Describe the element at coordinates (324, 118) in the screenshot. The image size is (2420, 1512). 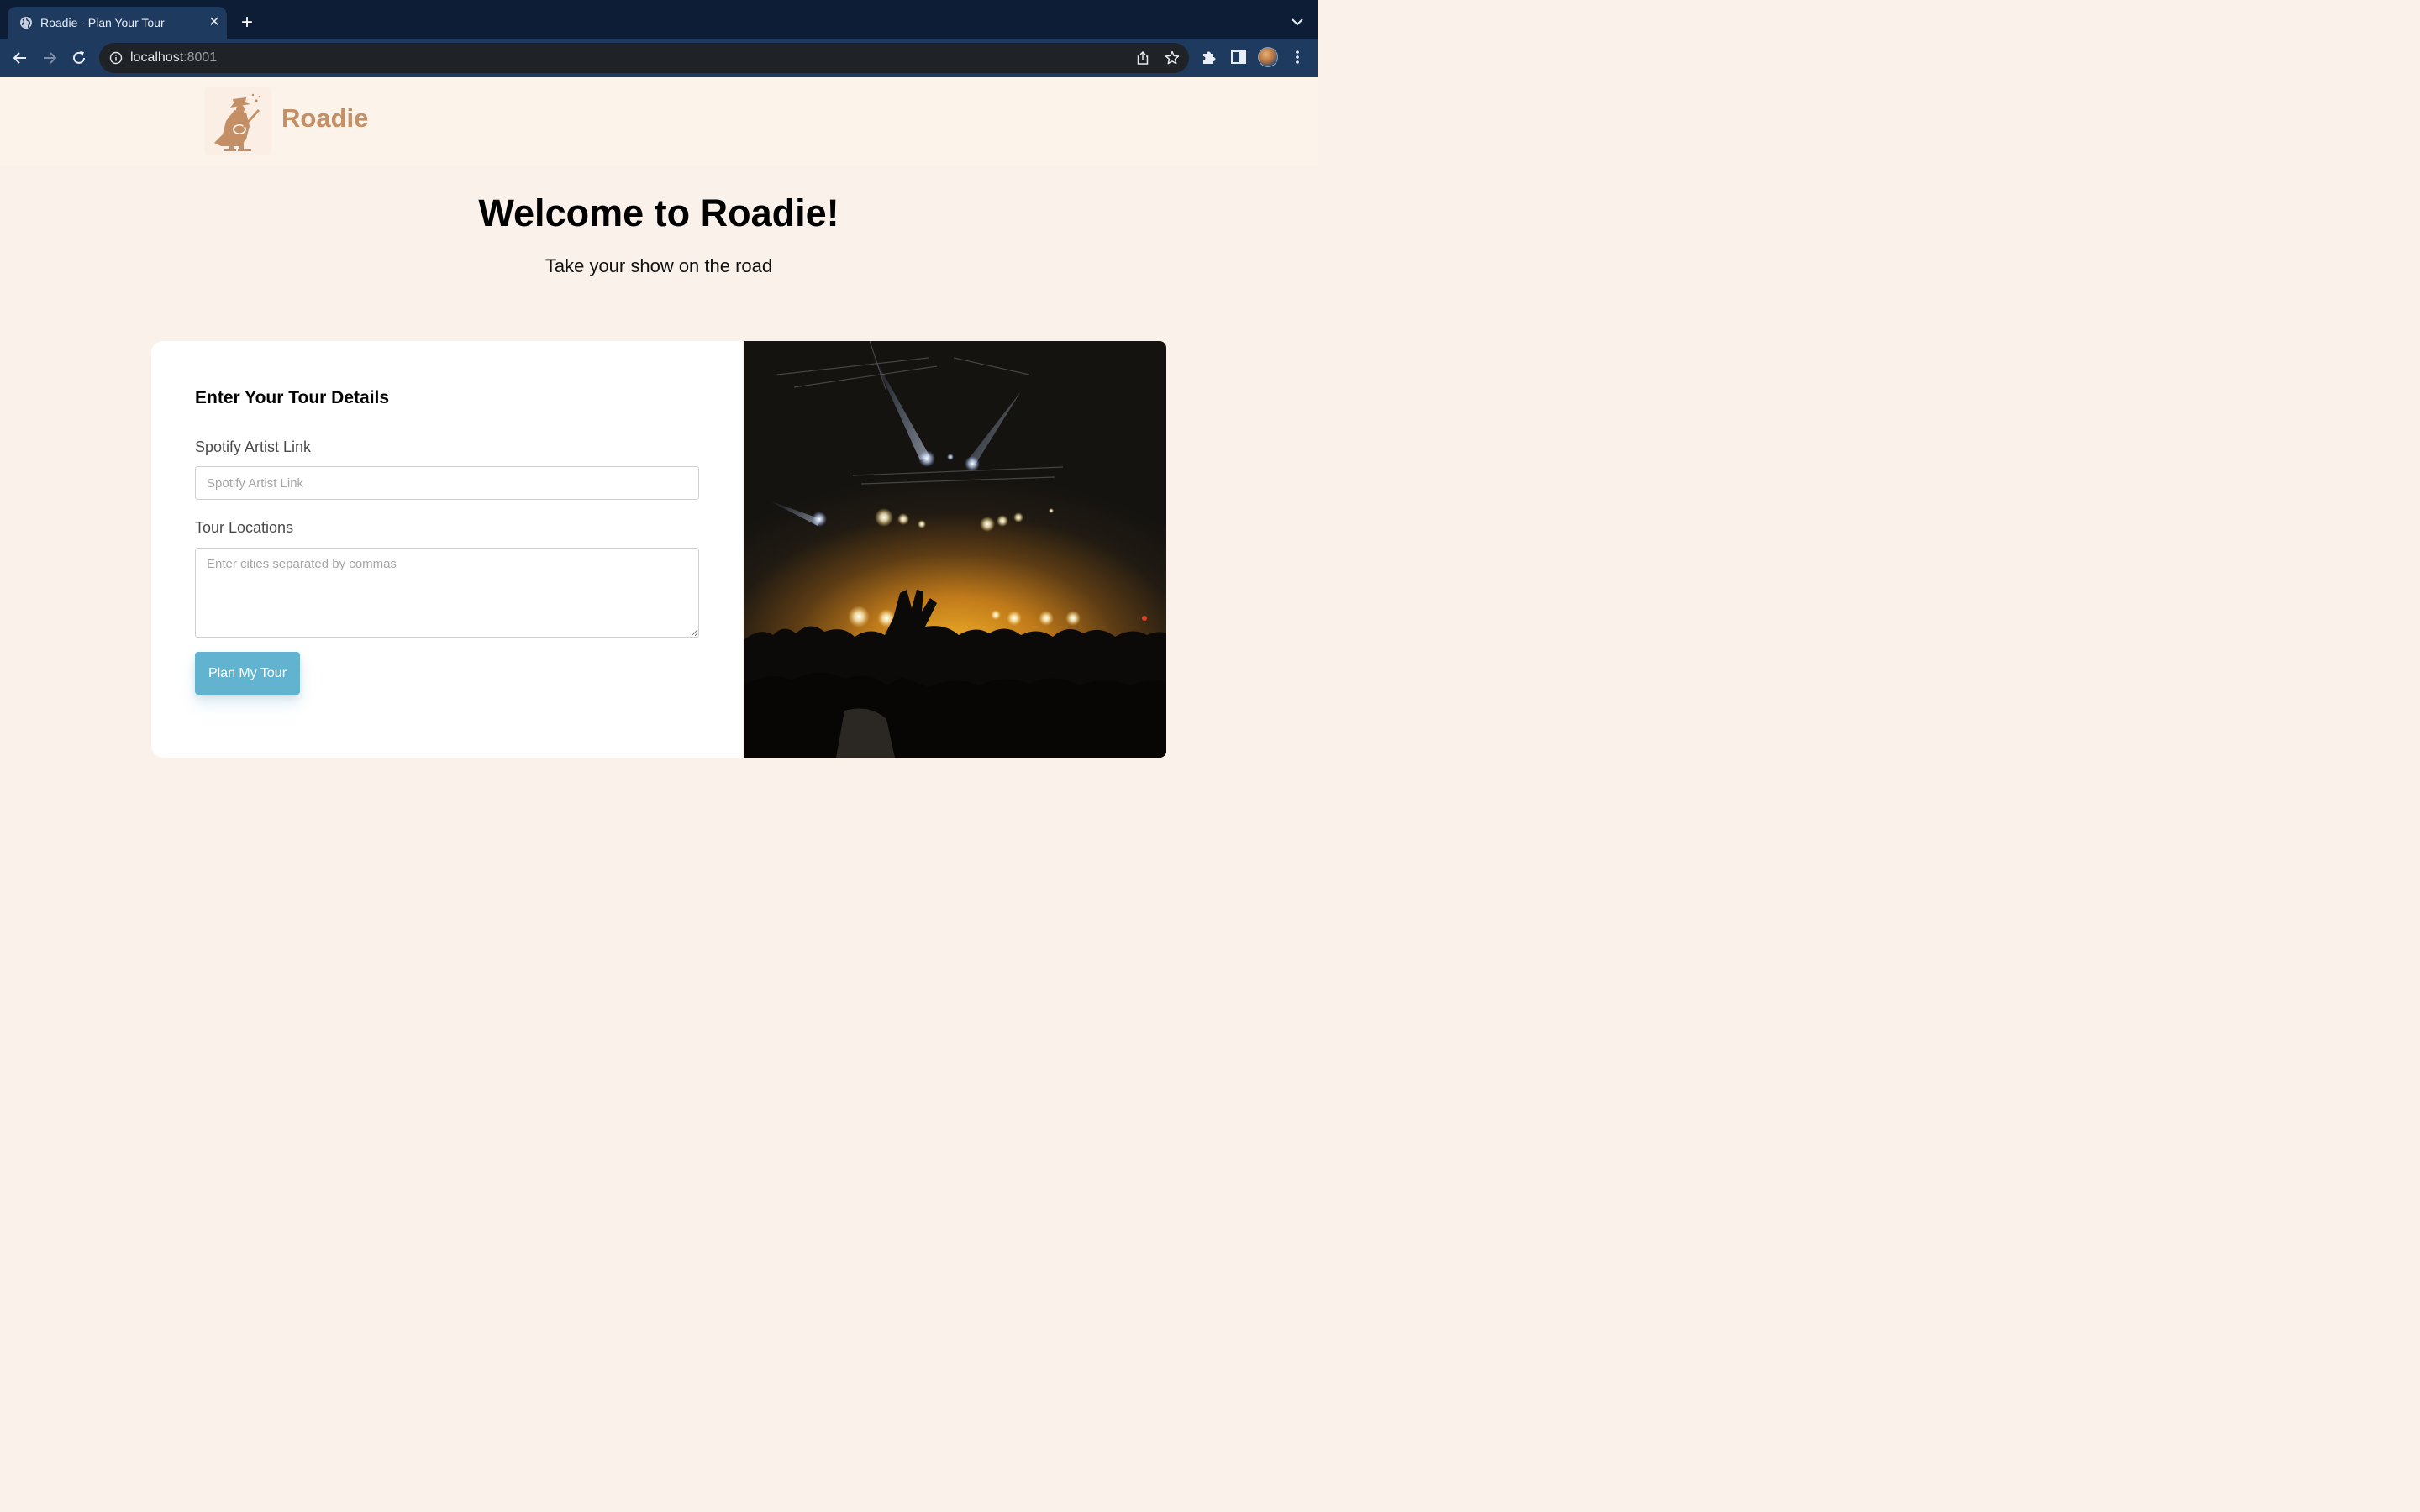
I see `logo-text: Roadie` at that location.